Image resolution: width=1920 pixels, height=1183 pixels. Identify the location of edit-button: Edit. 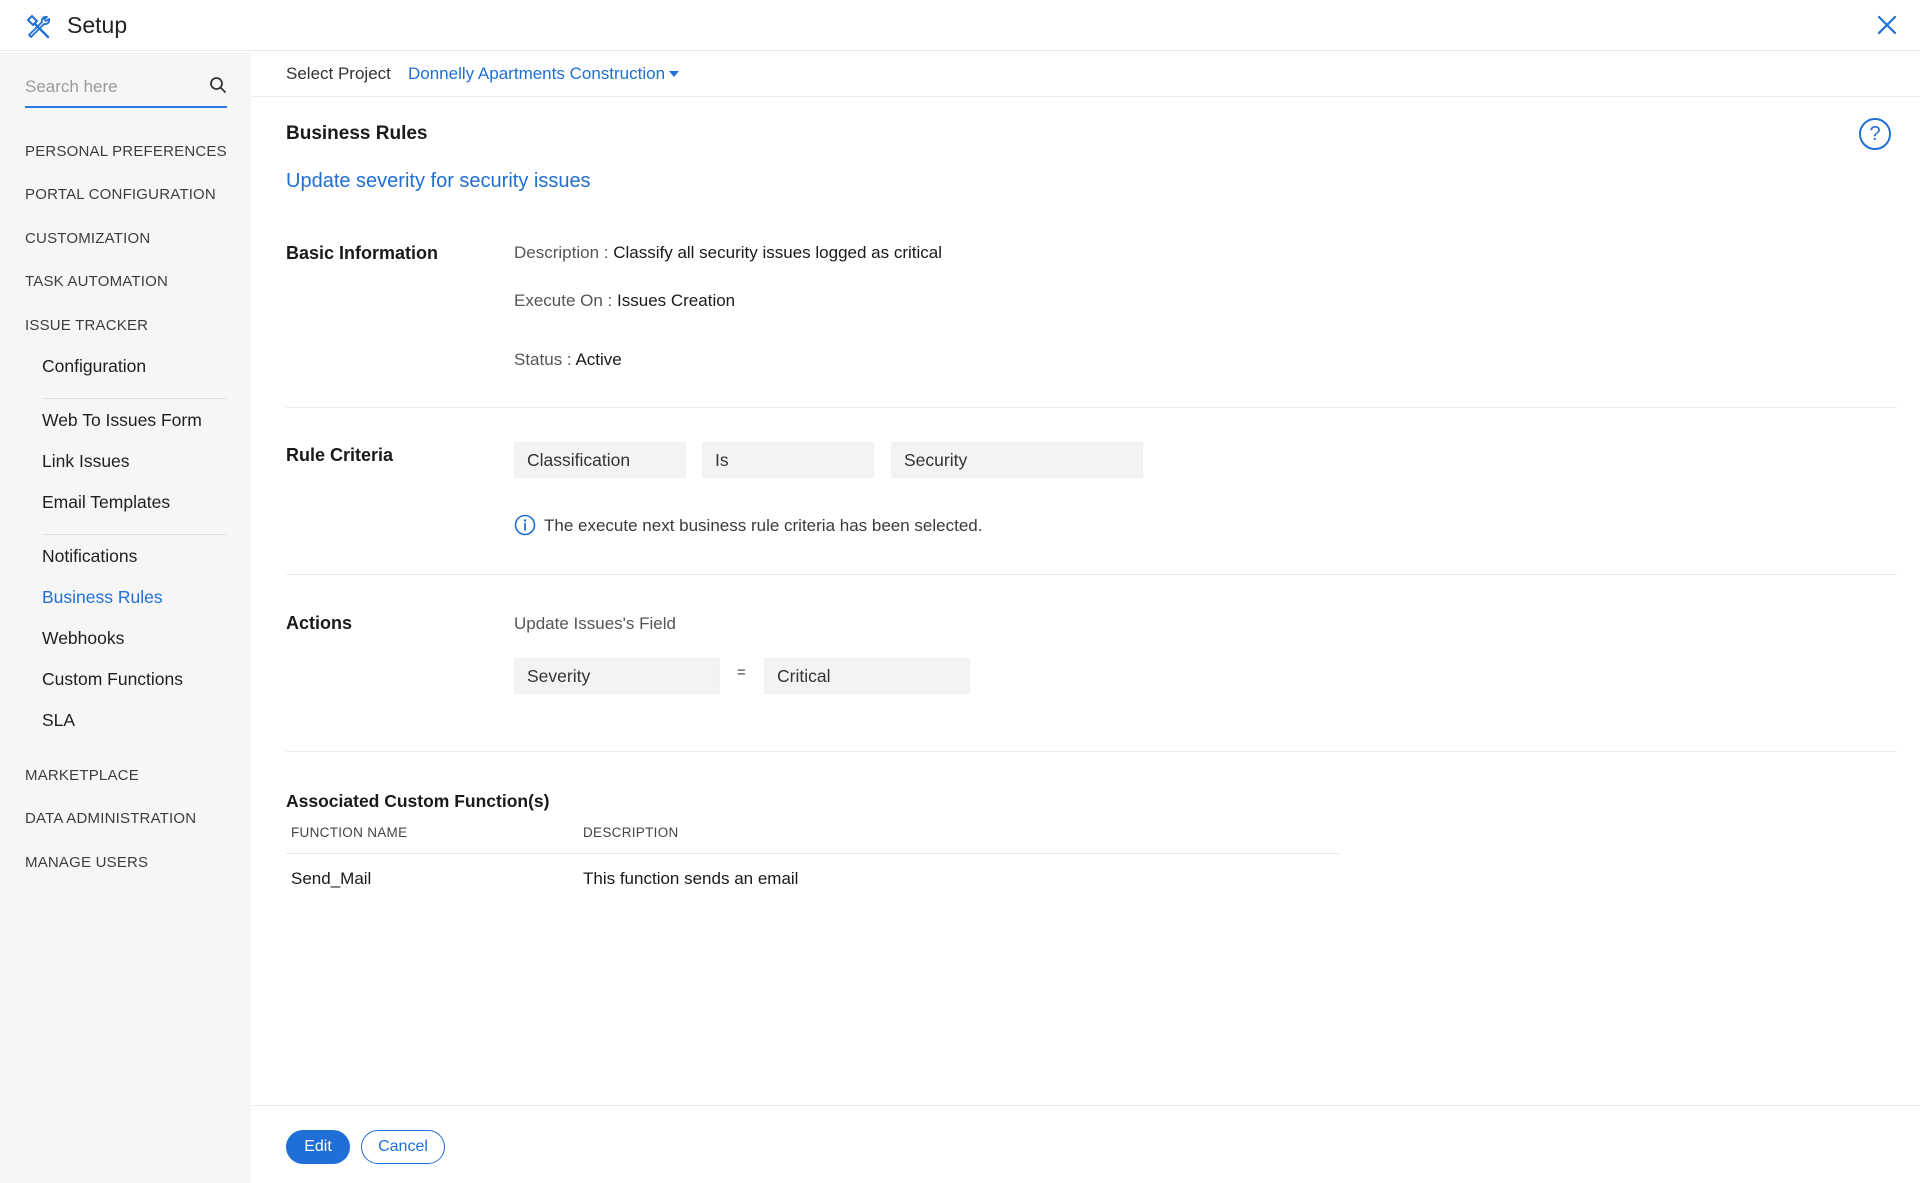
(318, 1147).